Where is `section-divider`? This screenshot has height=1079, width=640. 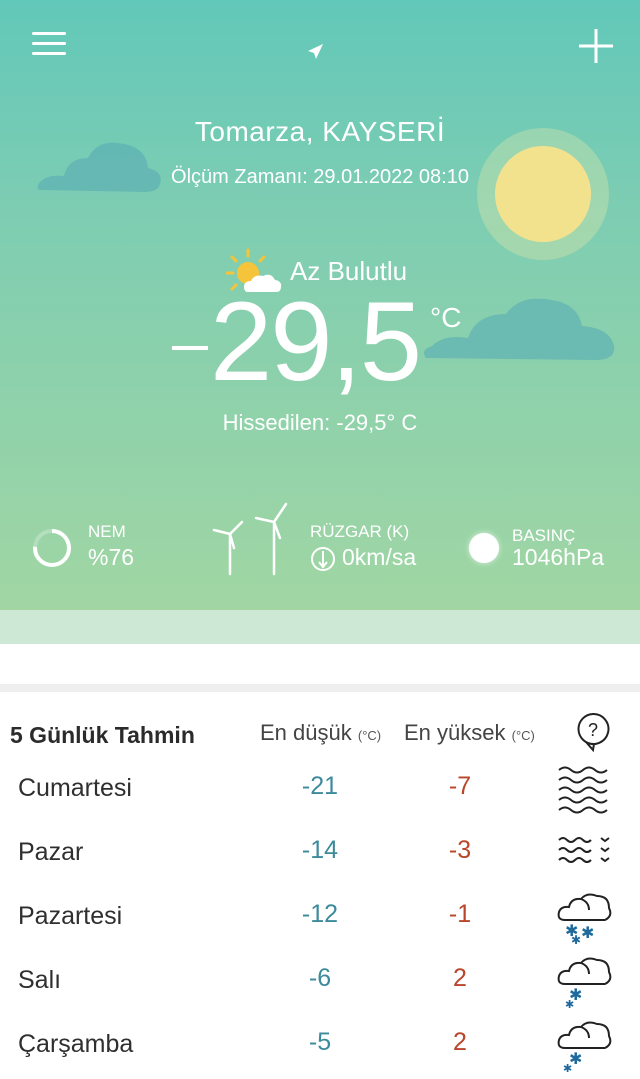
section-divider is located at coordinates (320, 688).